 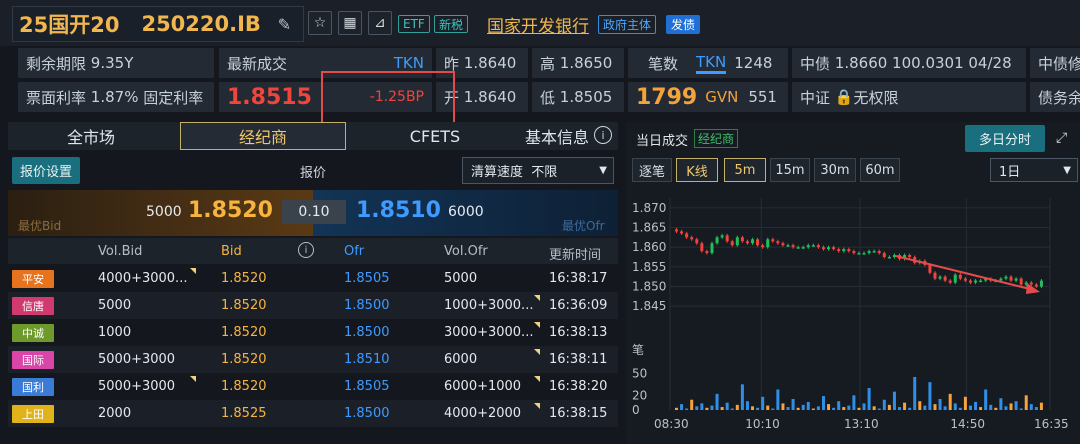 I want to click on csi-cell: 中证 🔒 无权限, so click(x=909, y=97).